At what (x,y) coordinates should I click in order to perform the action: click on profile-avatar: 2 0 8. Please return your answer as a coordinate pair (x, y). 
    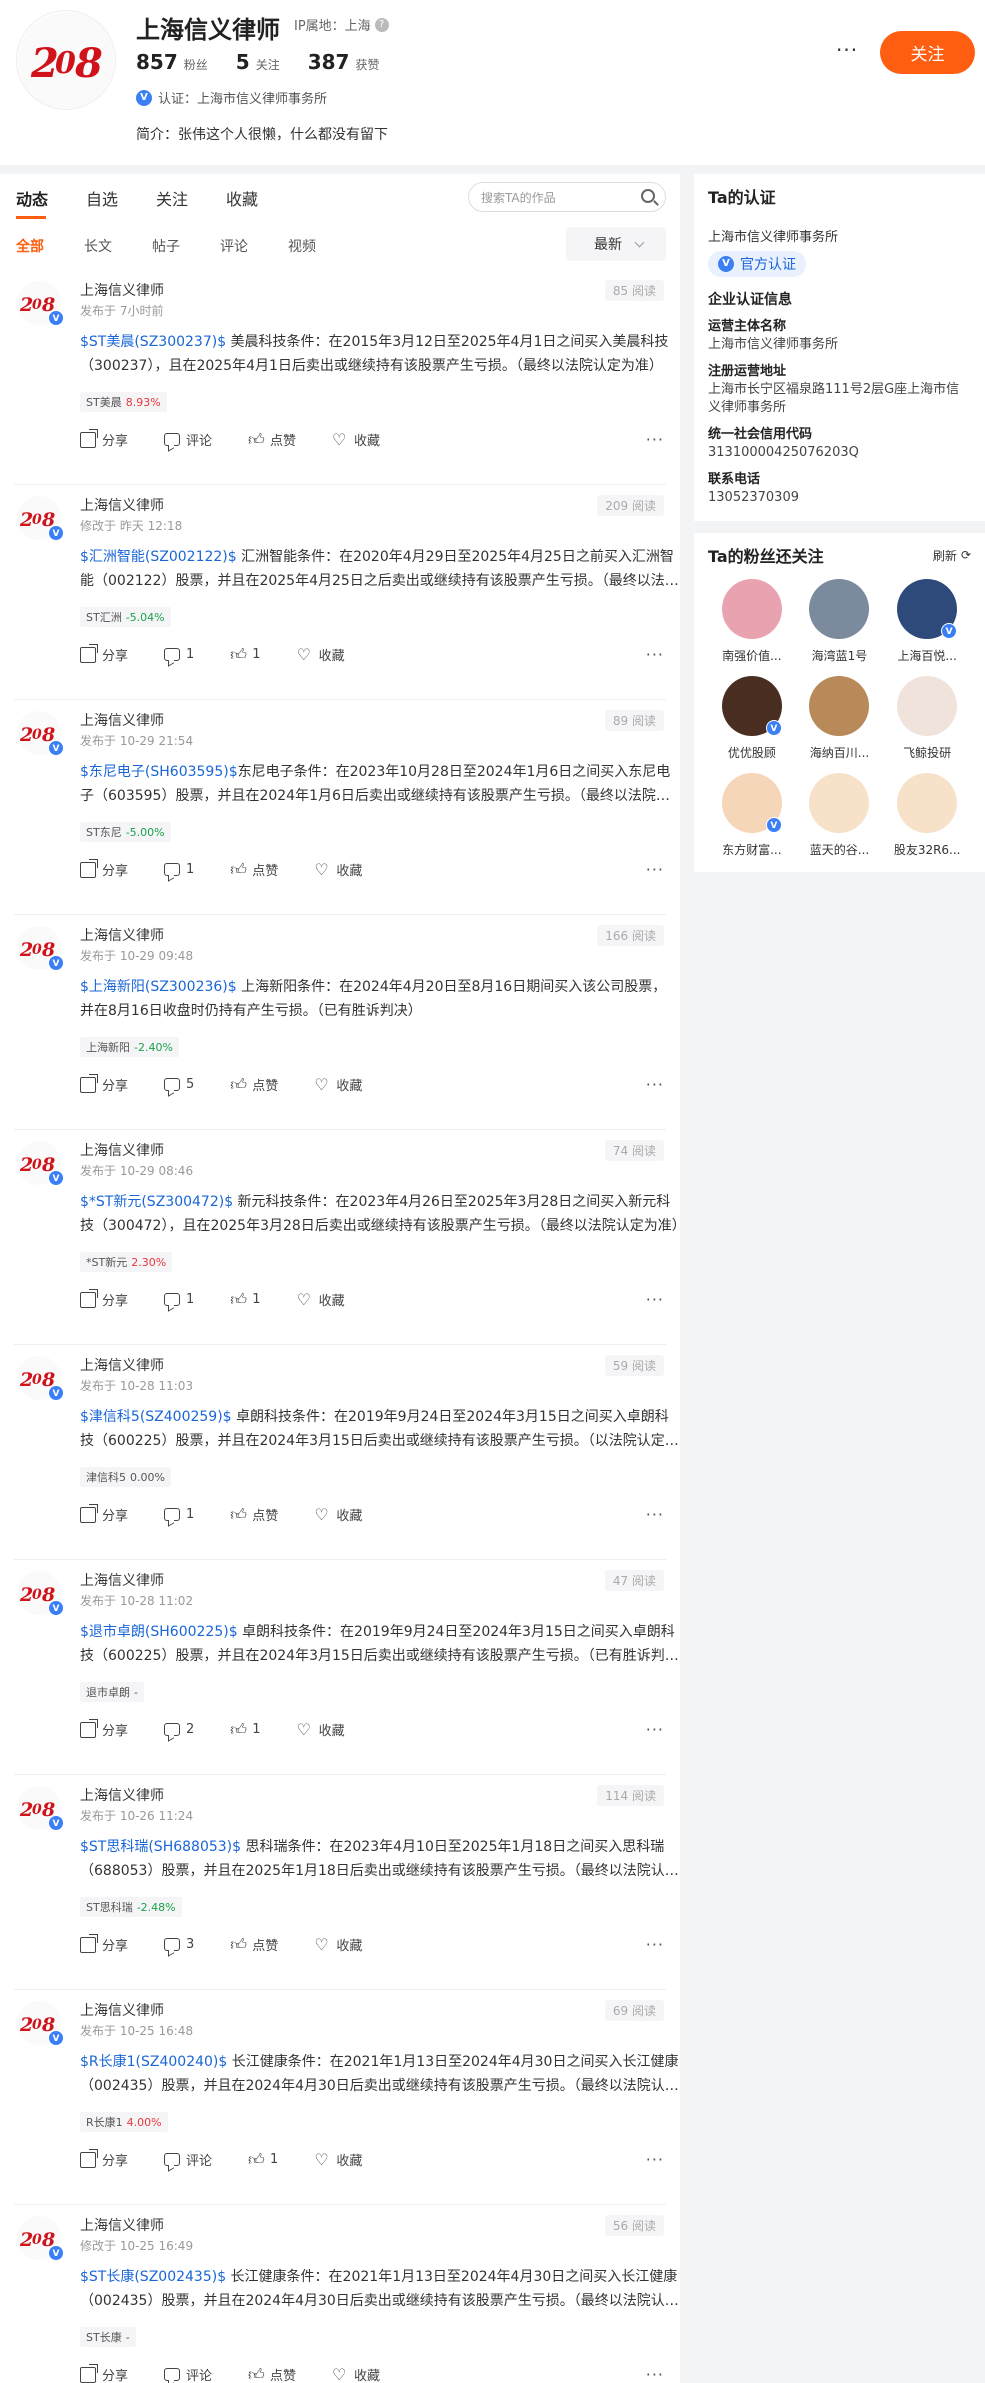
    Looking at the image, I should click on (66, 60).